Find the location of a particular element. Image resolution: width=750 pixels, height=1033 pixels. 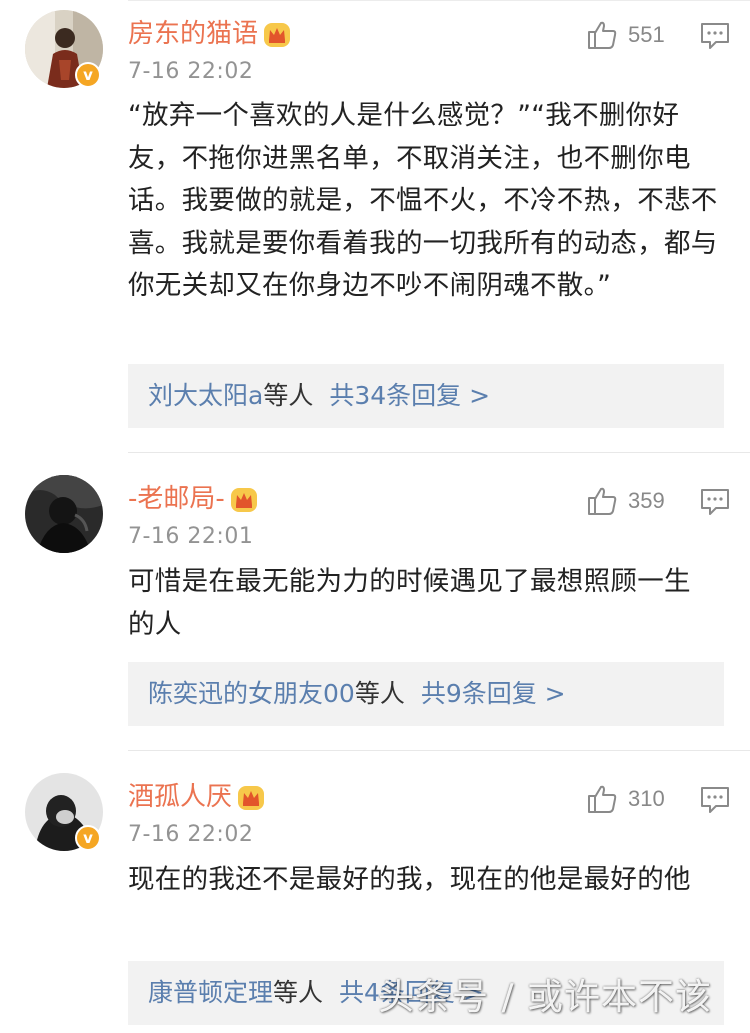

like-button: 310 is located at coordinates (625, 799).